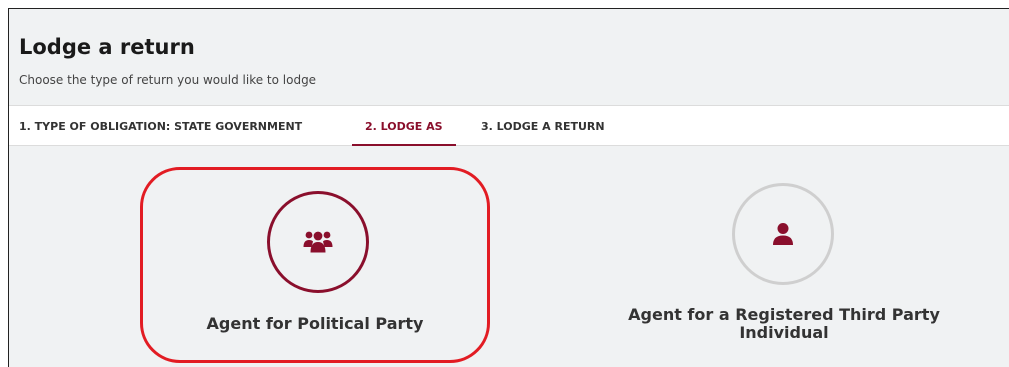 This screenshot has height=367, width=1009. Describe the element at coordinates (160, 126) in the screenshot. I see `step-type-of-obligation: 1. TYPE OF OBLIGATION: STATE GOVERNMENT` at that location.